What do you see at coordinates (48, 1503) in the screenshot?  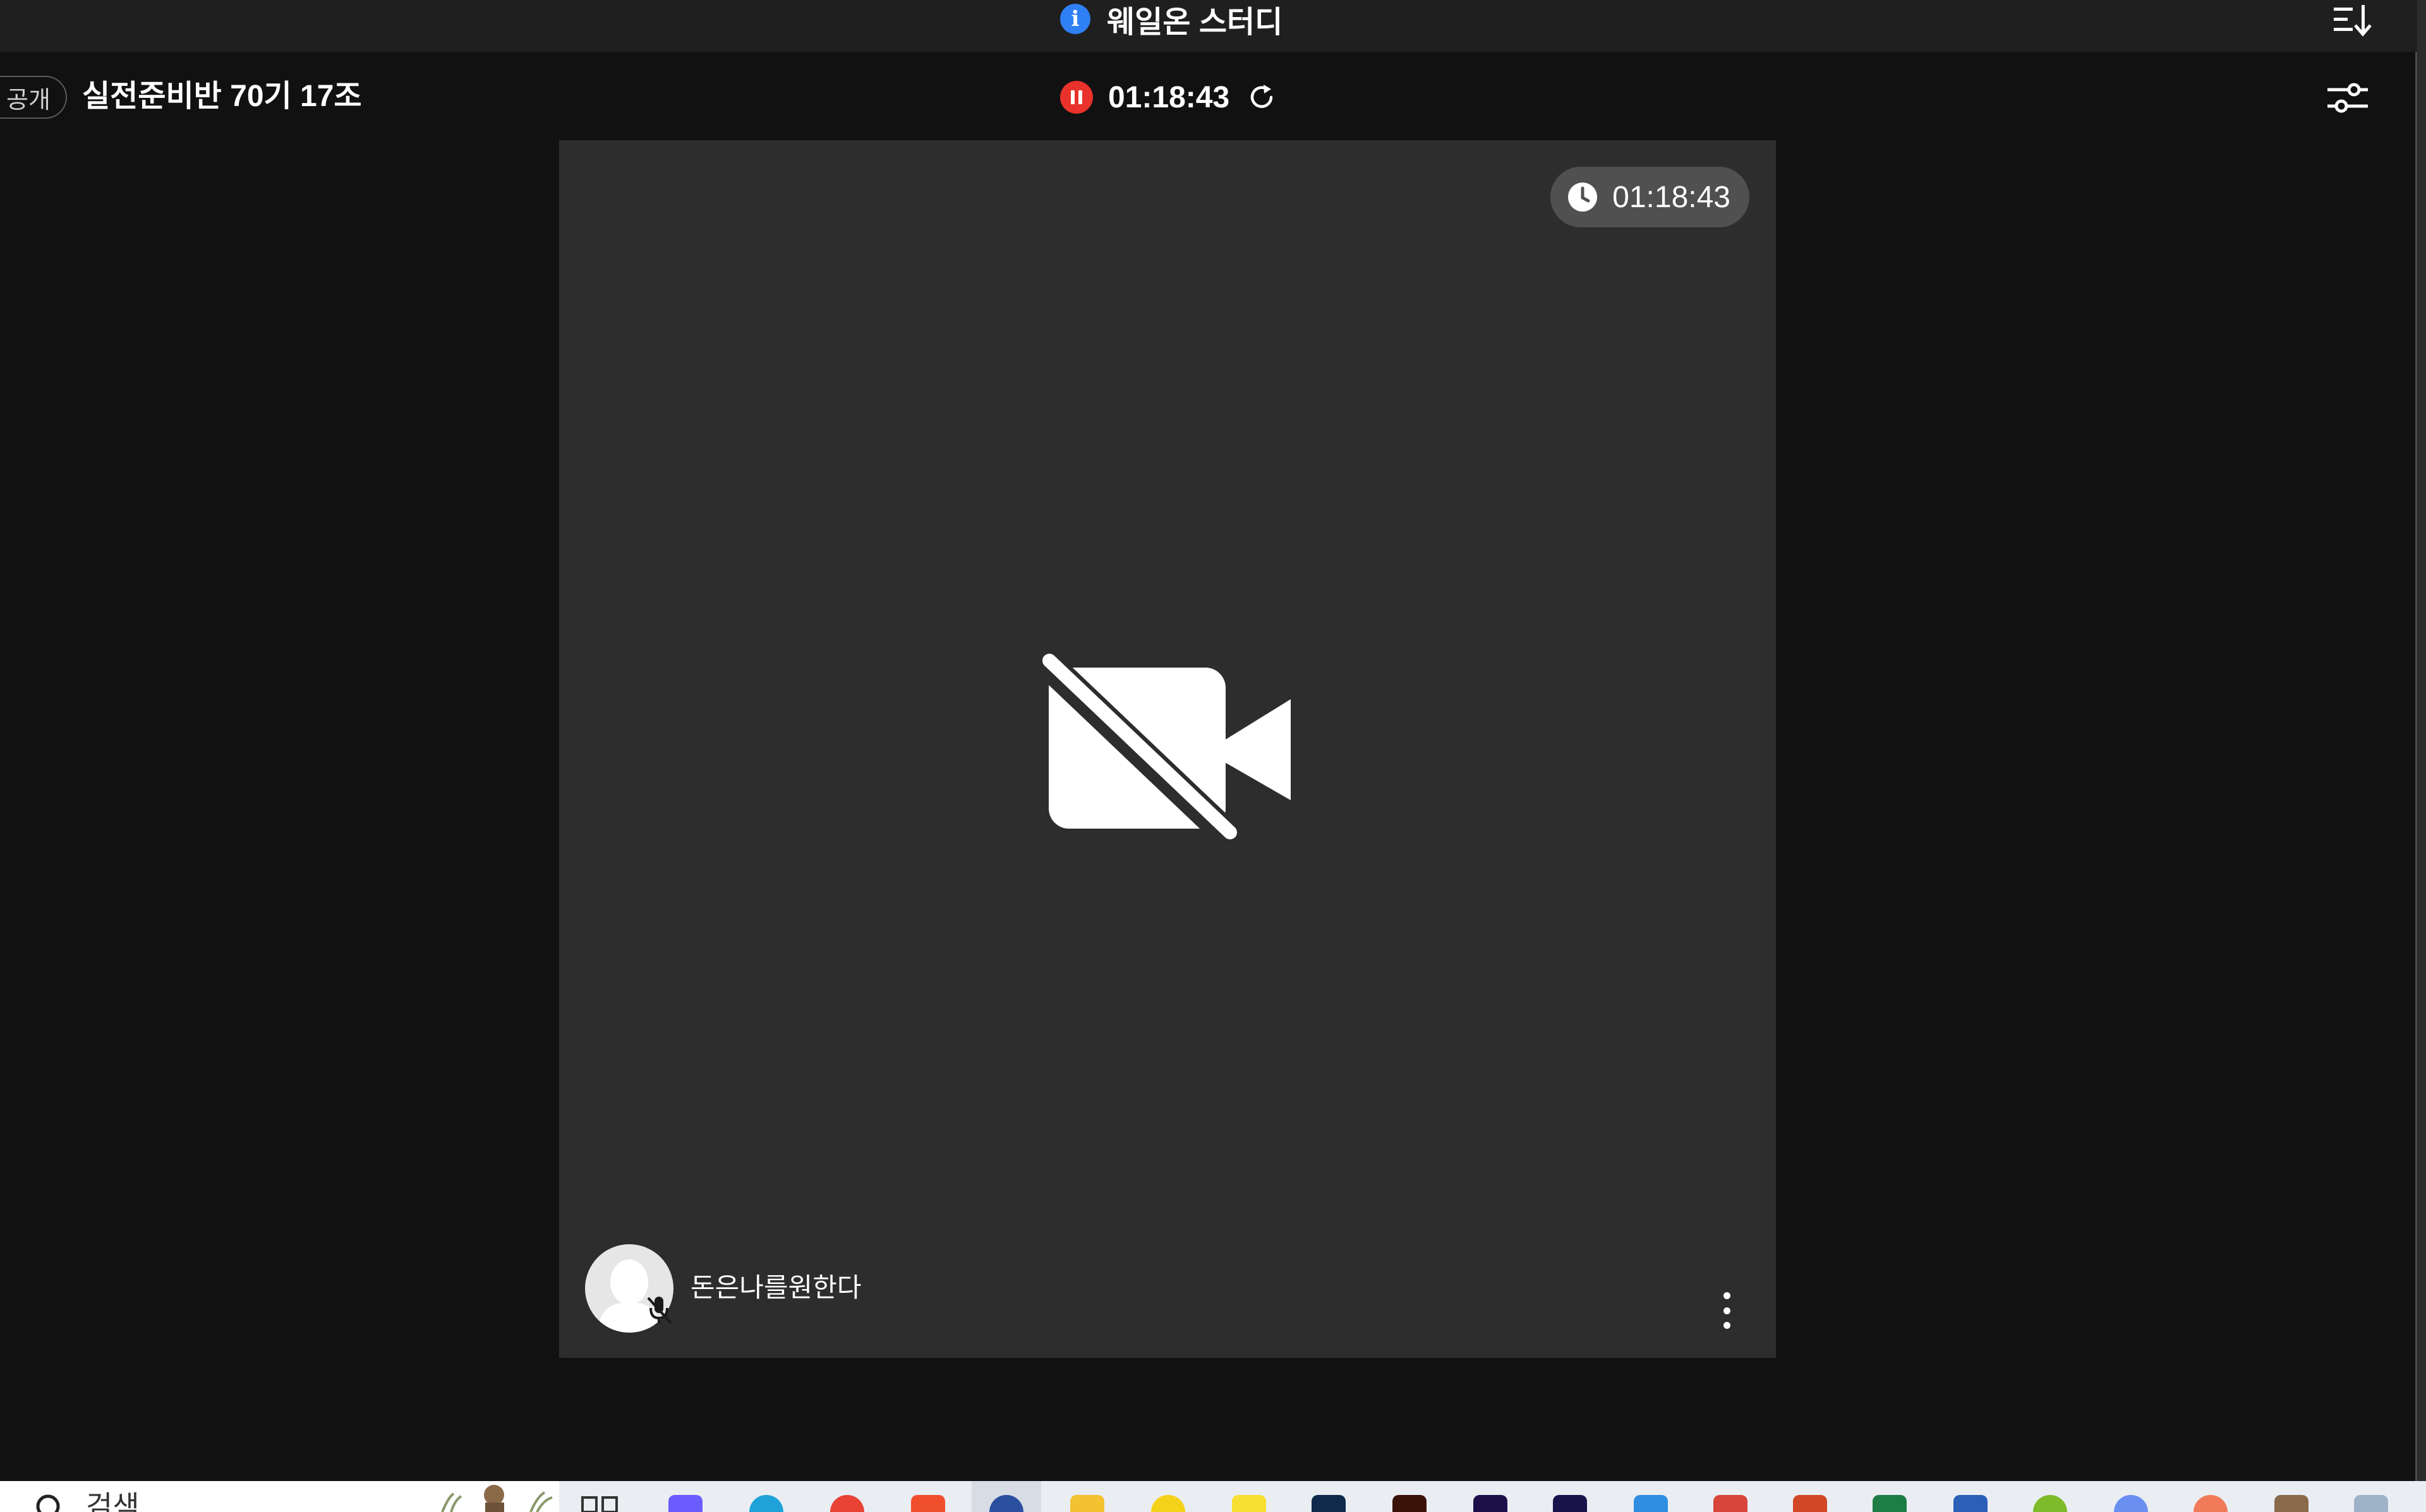 I see `search-icon` at bounding box center [48, 1503].